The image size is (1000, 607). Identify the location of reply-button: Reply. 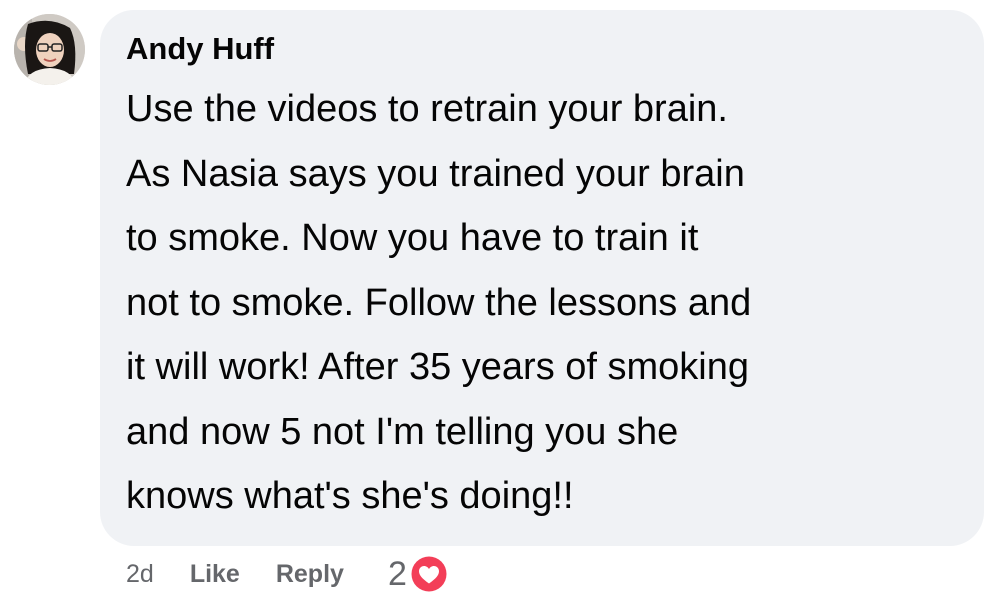
(310, 574).